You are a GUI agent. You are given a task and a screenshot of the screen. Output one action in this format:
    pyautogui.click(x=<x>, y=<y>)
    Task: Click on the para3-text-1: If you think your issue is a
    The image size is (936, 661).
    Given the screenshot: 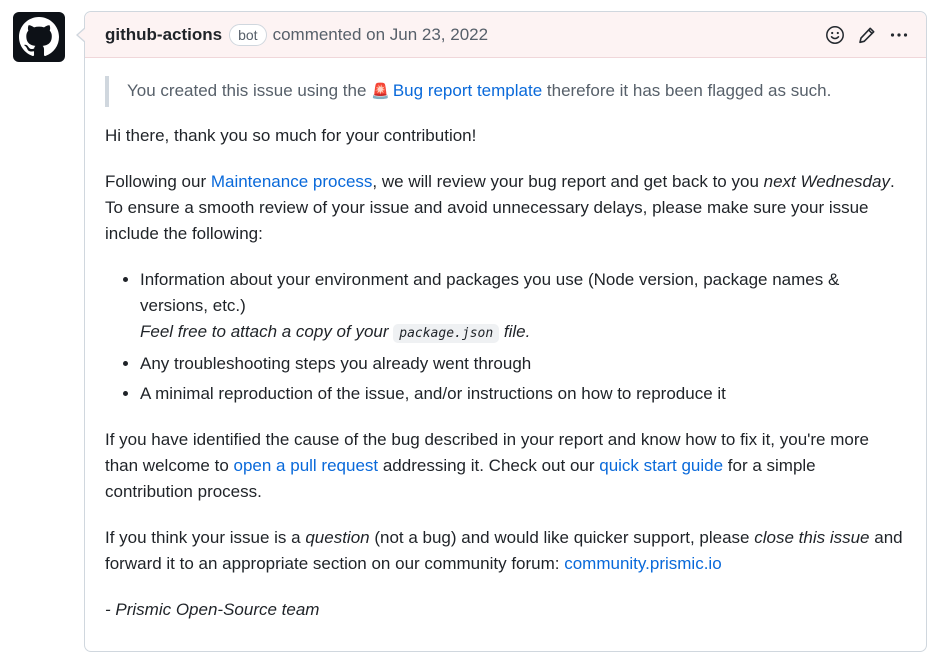 What is the action you would take?
    pyautogui.click(x=205, y=537)
    